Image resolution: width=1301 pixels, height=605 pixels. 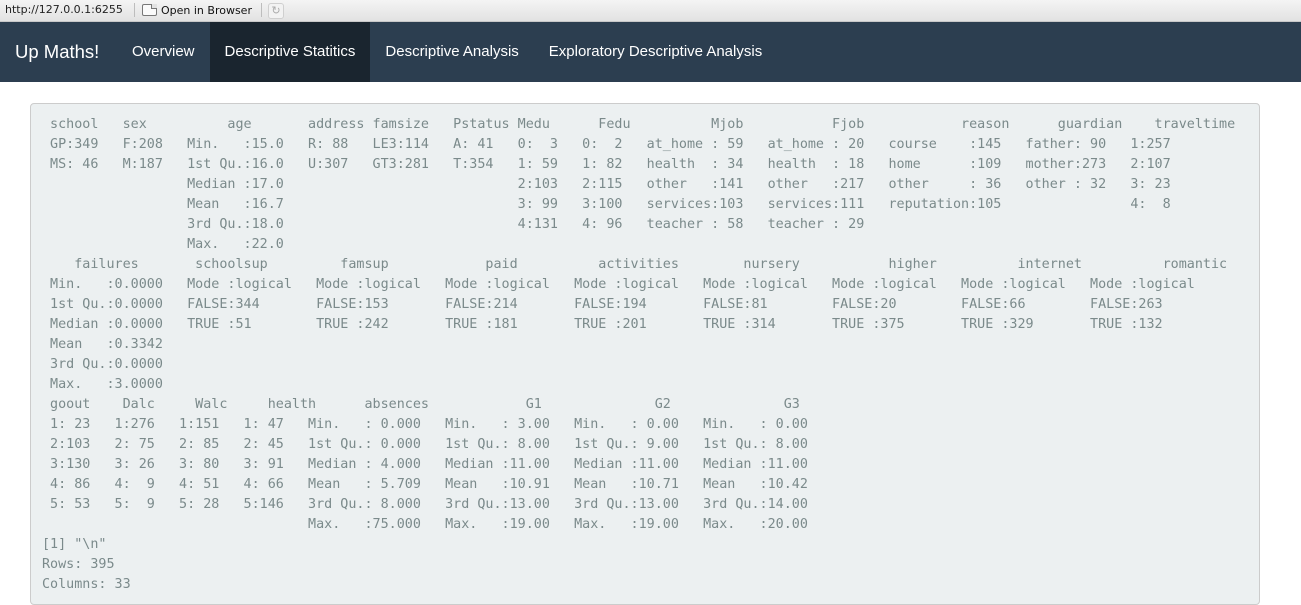 What do you see at coordinates (74, 544) in the screenshot?
I see `summary-line: [1] "\n"` at bounding box center [74, 544].